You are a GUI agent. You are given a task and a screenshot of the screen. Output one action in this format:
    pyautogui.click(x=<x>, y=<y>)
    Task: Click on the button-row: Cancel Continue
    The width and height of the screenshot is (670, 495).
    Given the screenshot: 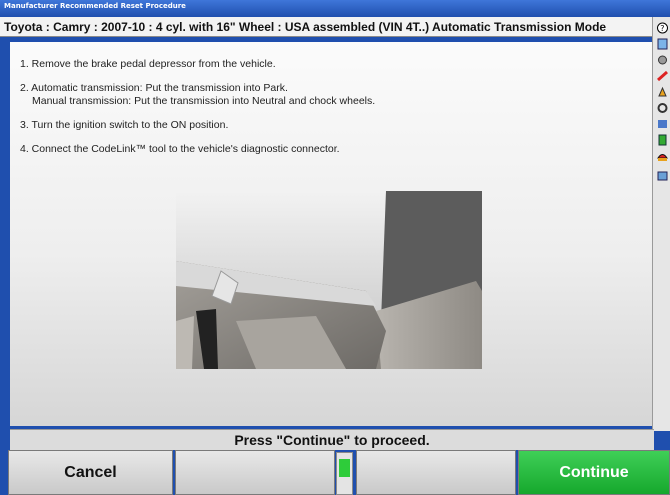 What is the action you would take?
    pyautogui.click(x=335, y=472)
    